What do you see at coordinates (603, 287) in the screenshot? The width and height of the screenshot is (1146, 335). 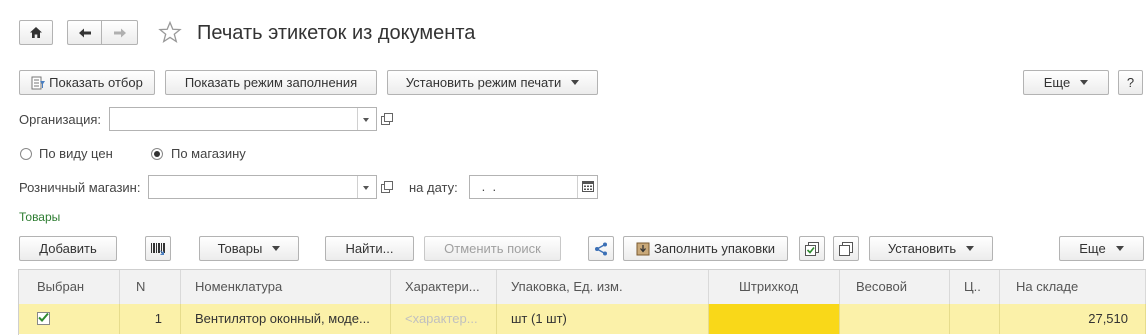 I see `column-header: Упаковка, Ед. изм.` at bounding box center [603, 287].